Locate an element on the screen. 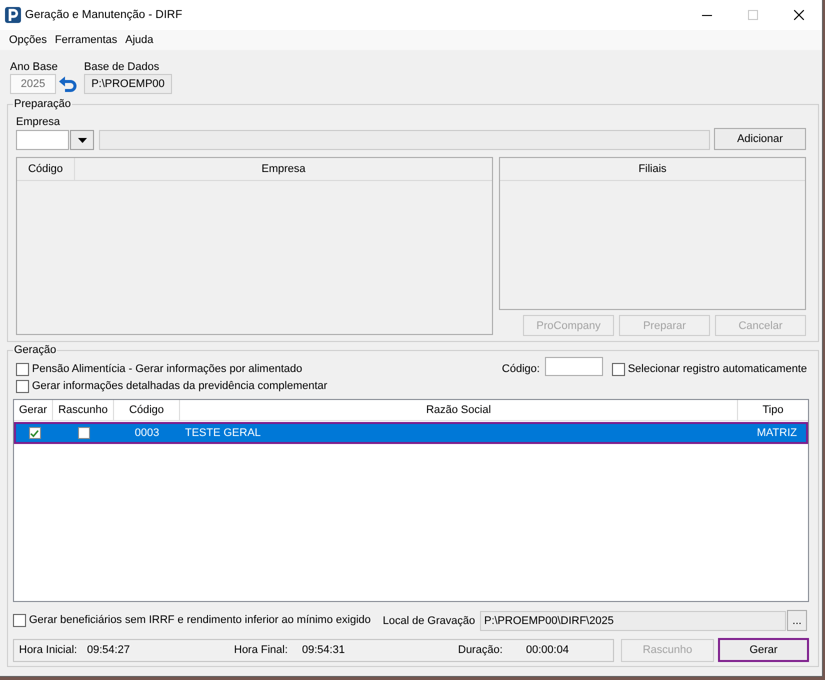 This screenshot has width=825, height=680. checkbox-label: Selecionar registro automaticamente is located at coordinates (717, 369).